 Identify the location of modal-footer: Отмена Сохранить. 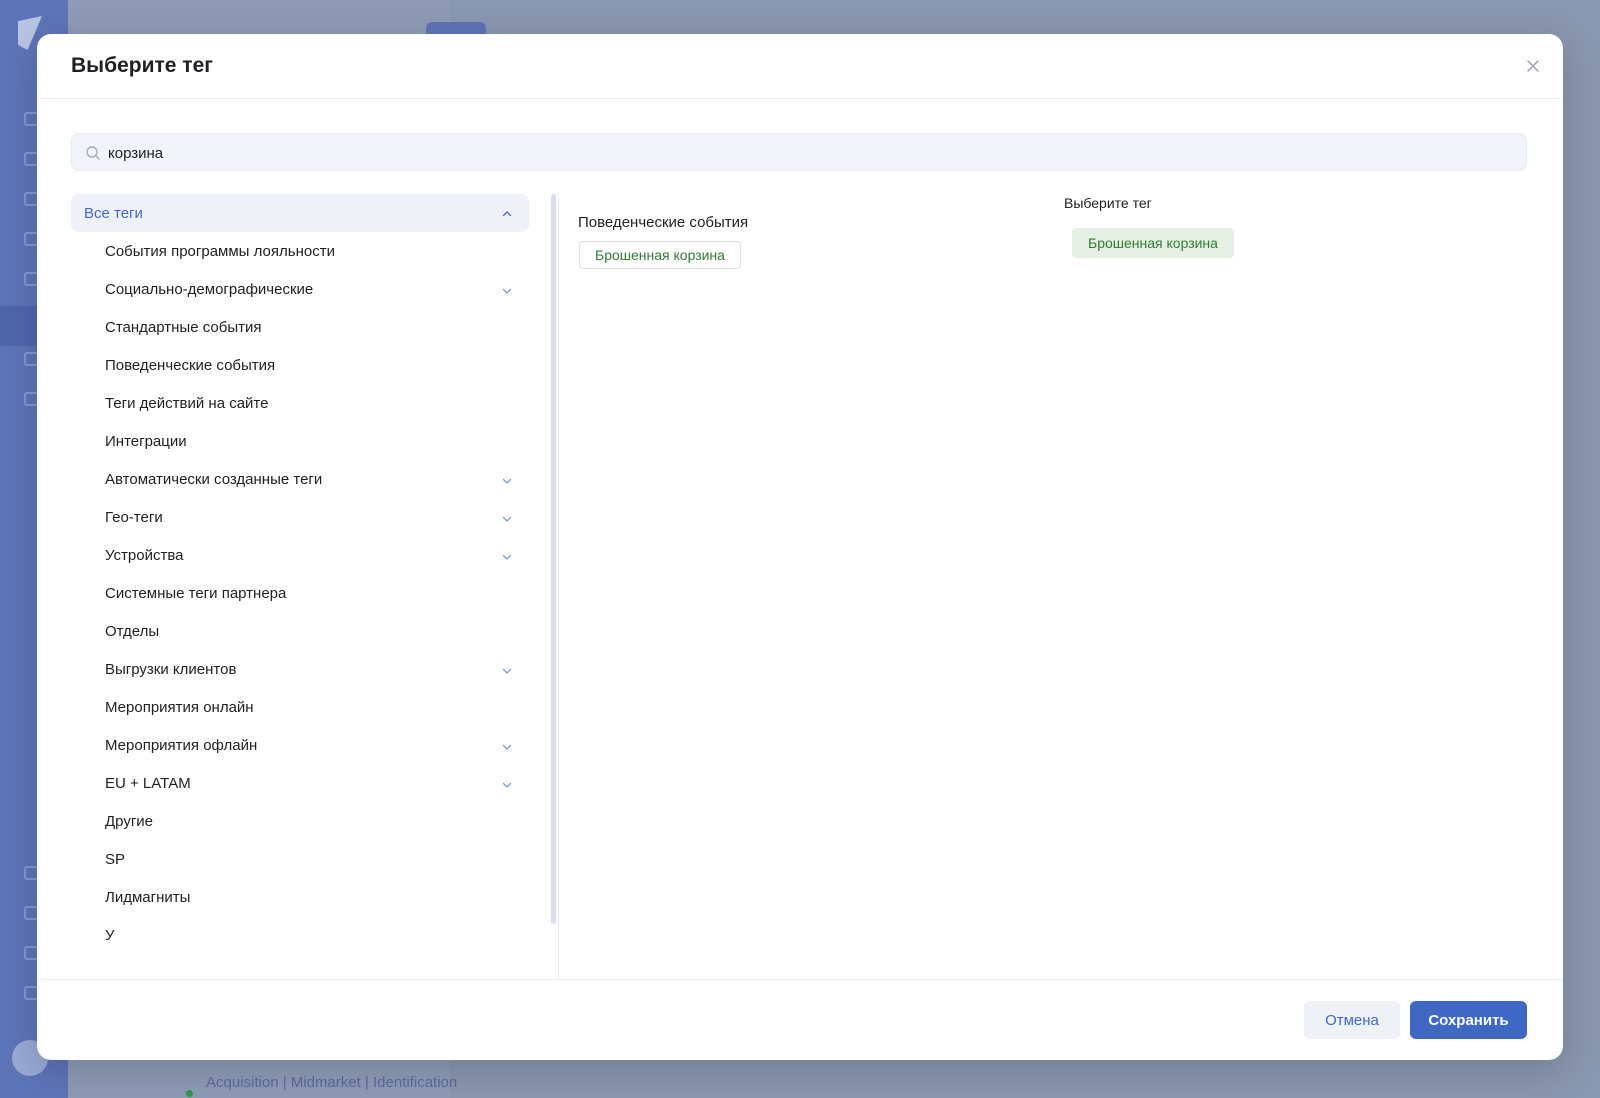
(800, 1019).